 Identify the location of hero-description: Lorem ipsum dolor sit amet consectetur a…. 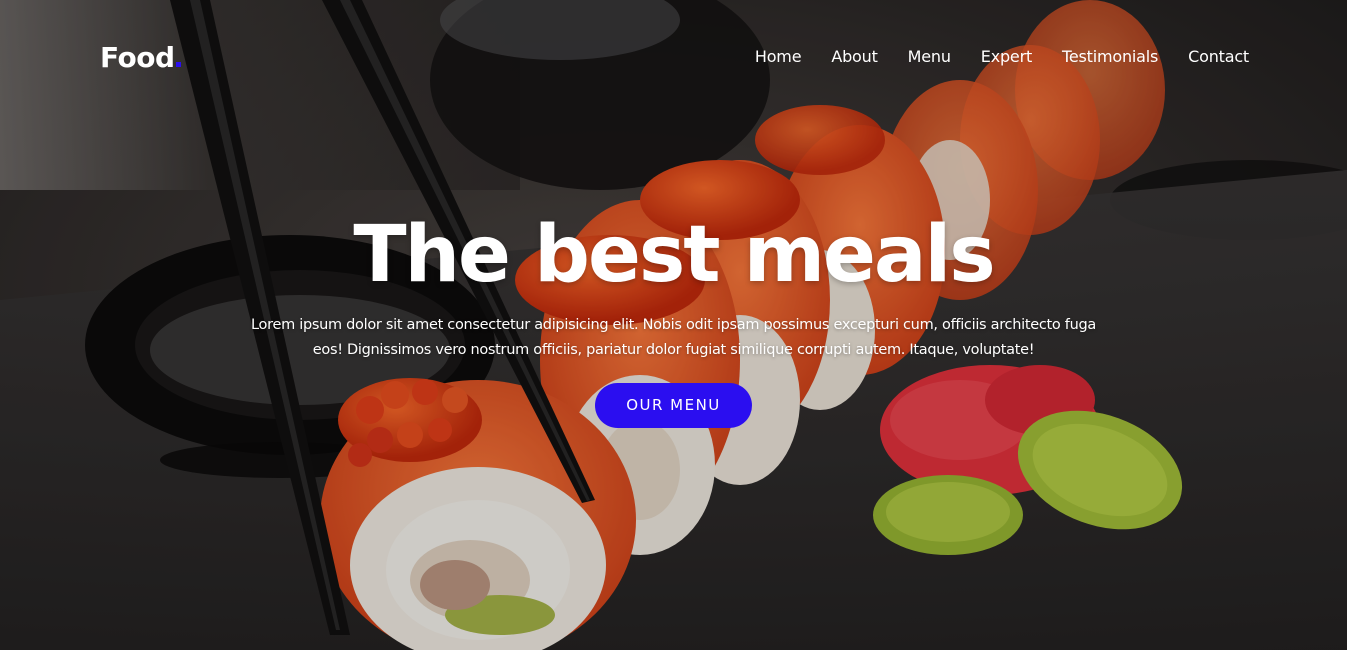
(673, 337).